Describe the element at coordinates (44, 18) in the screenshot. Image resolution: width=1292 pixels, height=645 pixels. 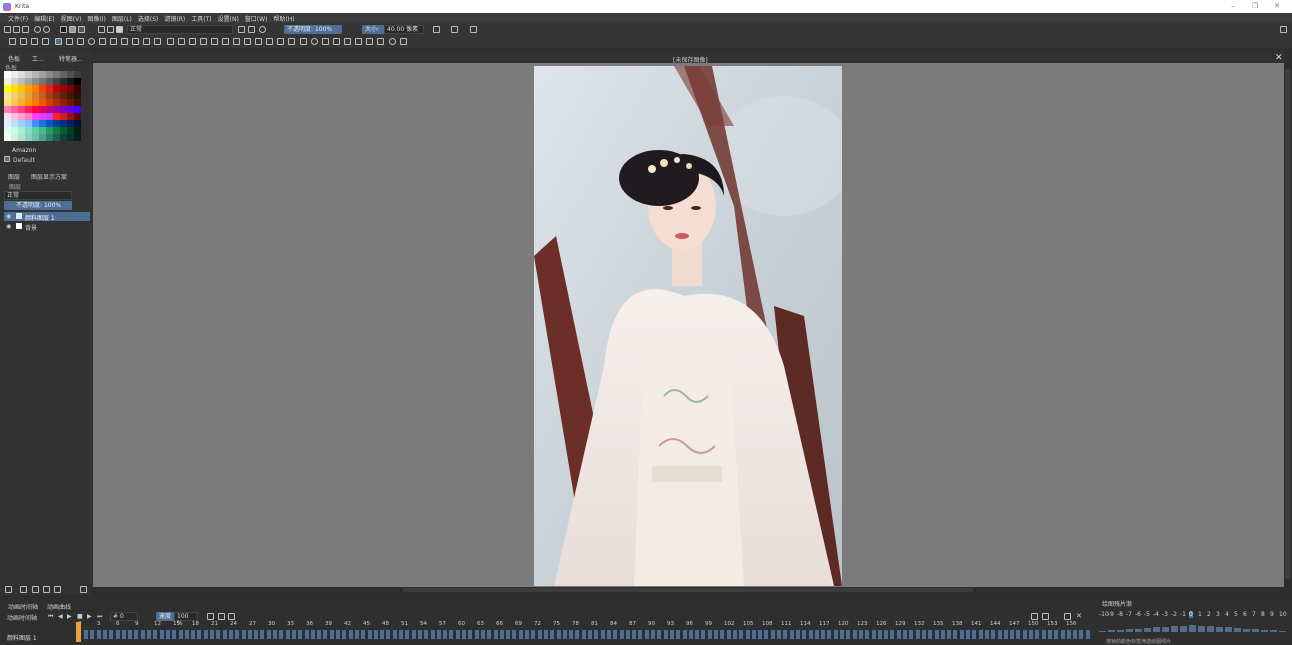
I see `menu-edit: 编辑(E)` at that location.